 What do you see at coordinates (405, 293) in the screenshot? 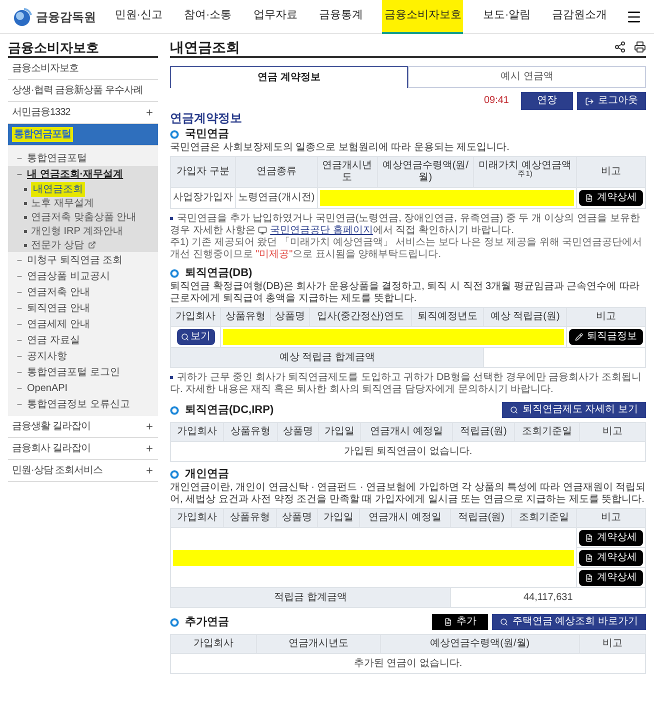
I see `section-description: 퇴직연금 확정급여형(DB)은 회사가 운용상품을 결정하고, 퇴직 시 직전 3개월 평균임금과 근속연수에 따라 근로자에게 퇴직급여 총액을 지급하는 제도를 뜻합니다.` at bounding box center [405, 293].